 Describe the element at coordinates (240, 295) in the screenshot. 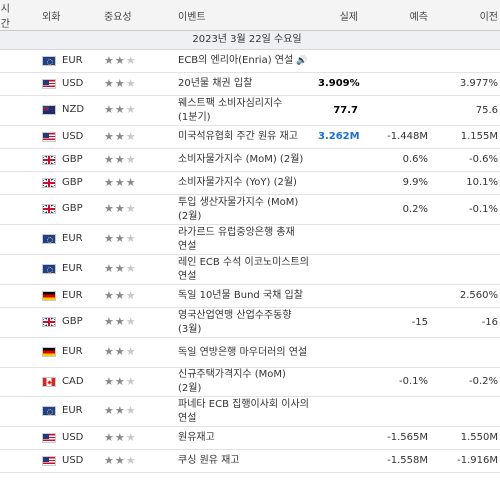

I see `event-name-text: 독일 10년물 Bund 국채 입찰` at that location.